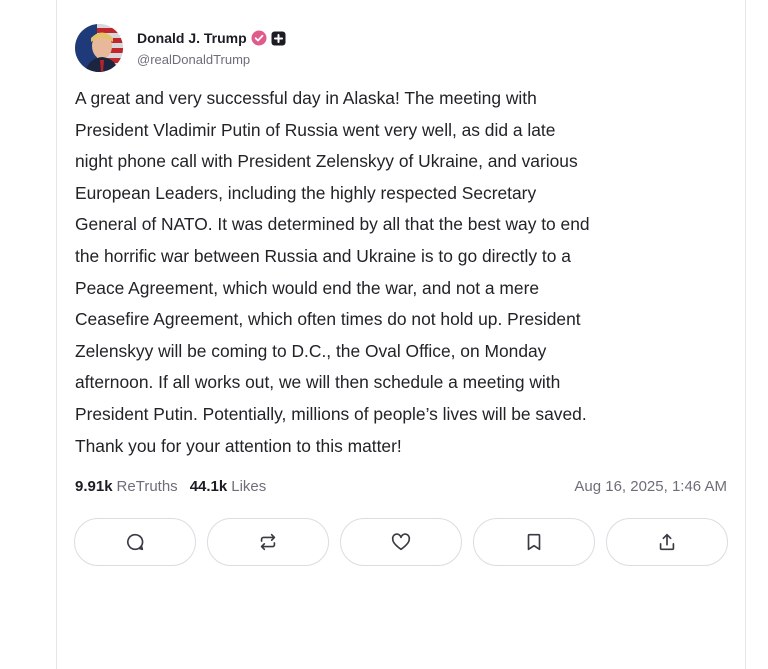  What do you see at coordinates (209, 486) in the screenshot?
I see `likes-count: 44.1k` at bounding box center [209, 486].